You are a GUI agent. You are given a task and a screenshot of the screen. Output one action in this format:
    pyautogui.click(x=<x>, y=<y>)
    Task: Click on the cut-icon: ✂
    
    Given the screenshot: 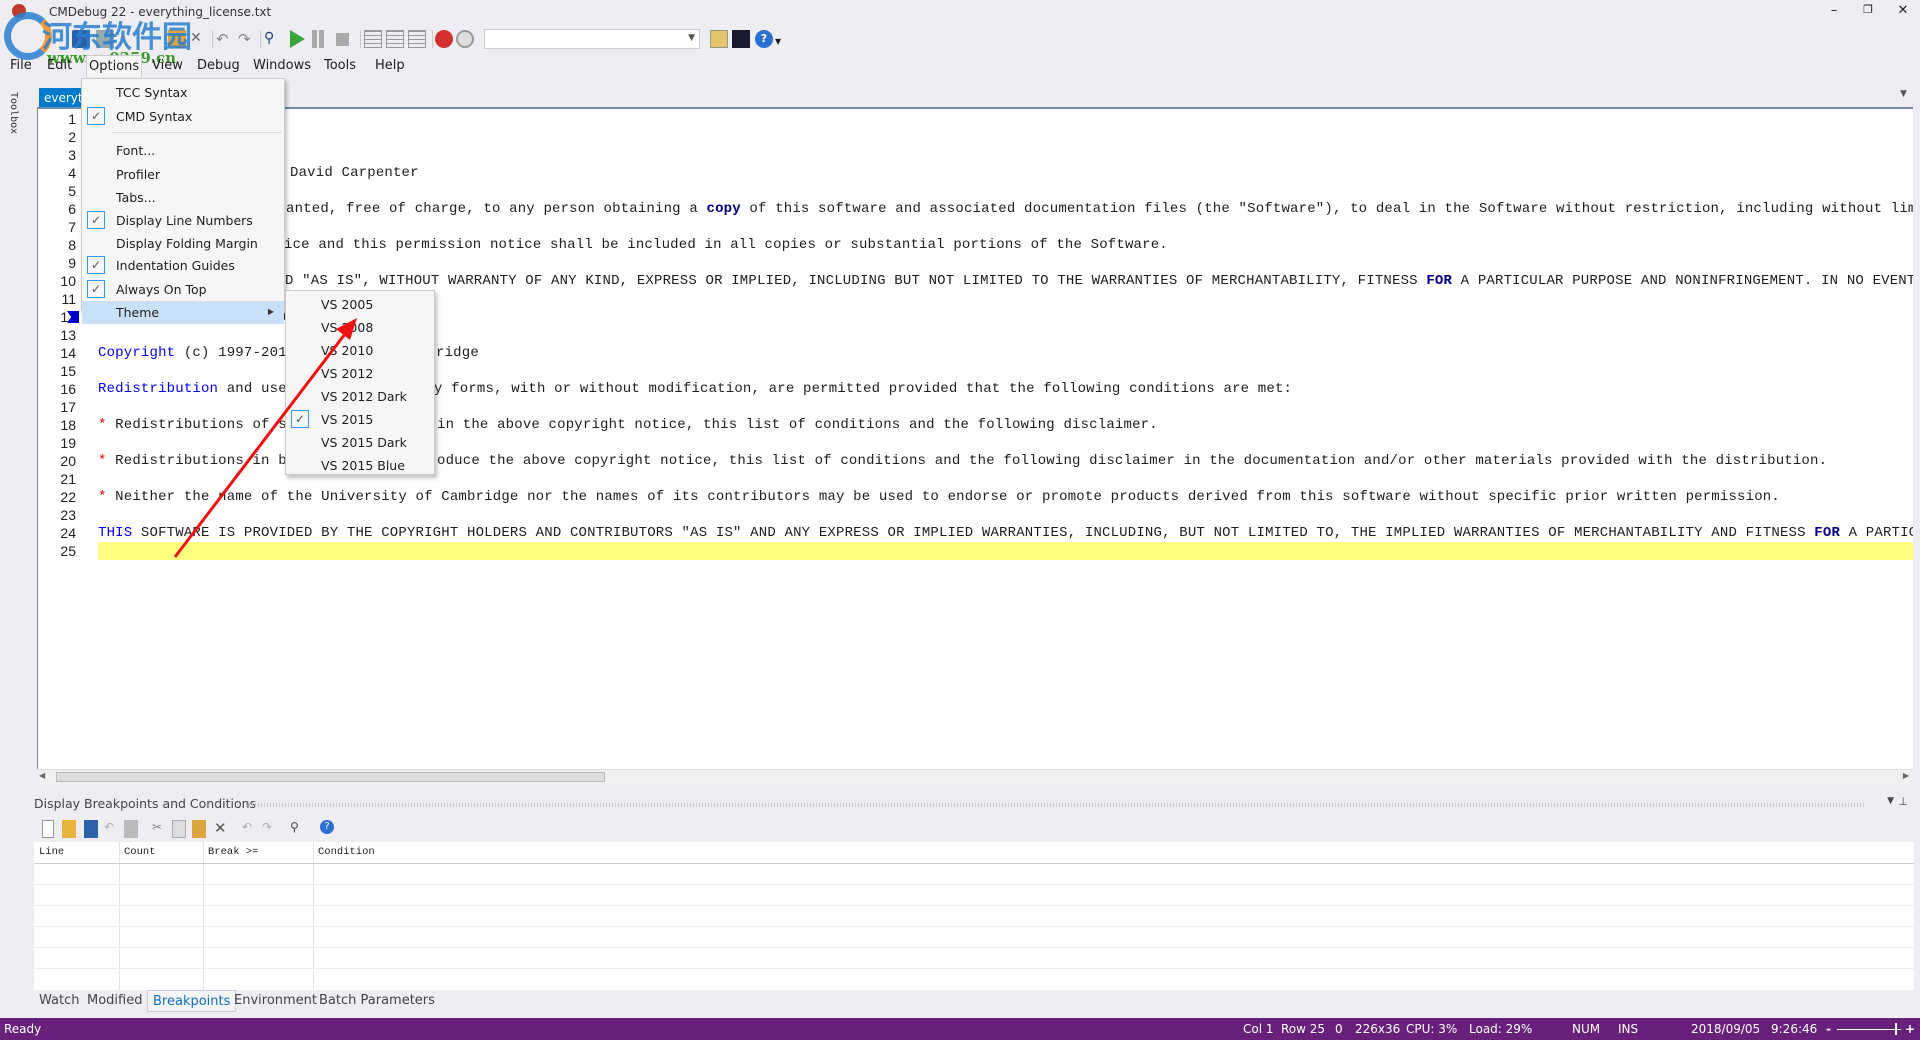 What is the action you would take?
    pyautogui.click(x=159, y=829)
    